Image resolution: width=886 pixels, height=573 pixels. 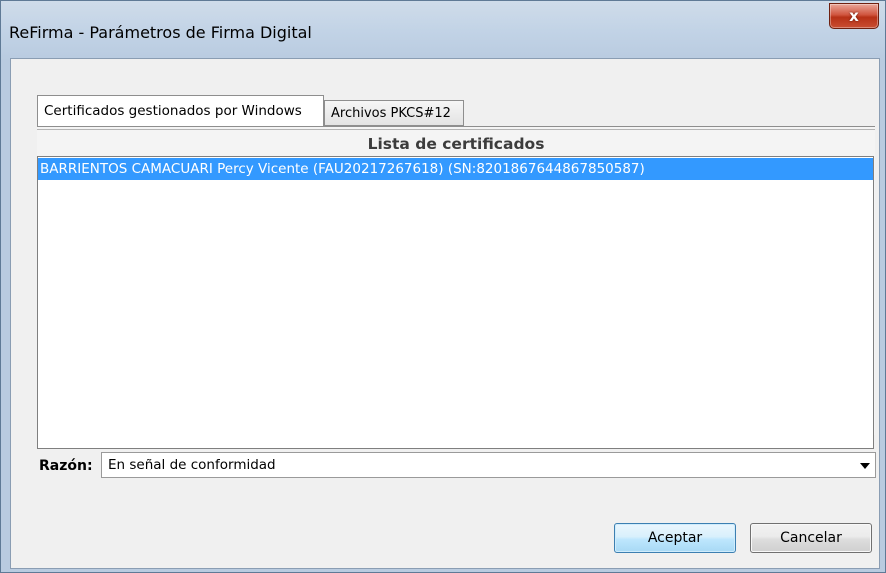 I want to click on tab-pkcs12-files: Archivos PKCS#12, so click(x=394, y=113).